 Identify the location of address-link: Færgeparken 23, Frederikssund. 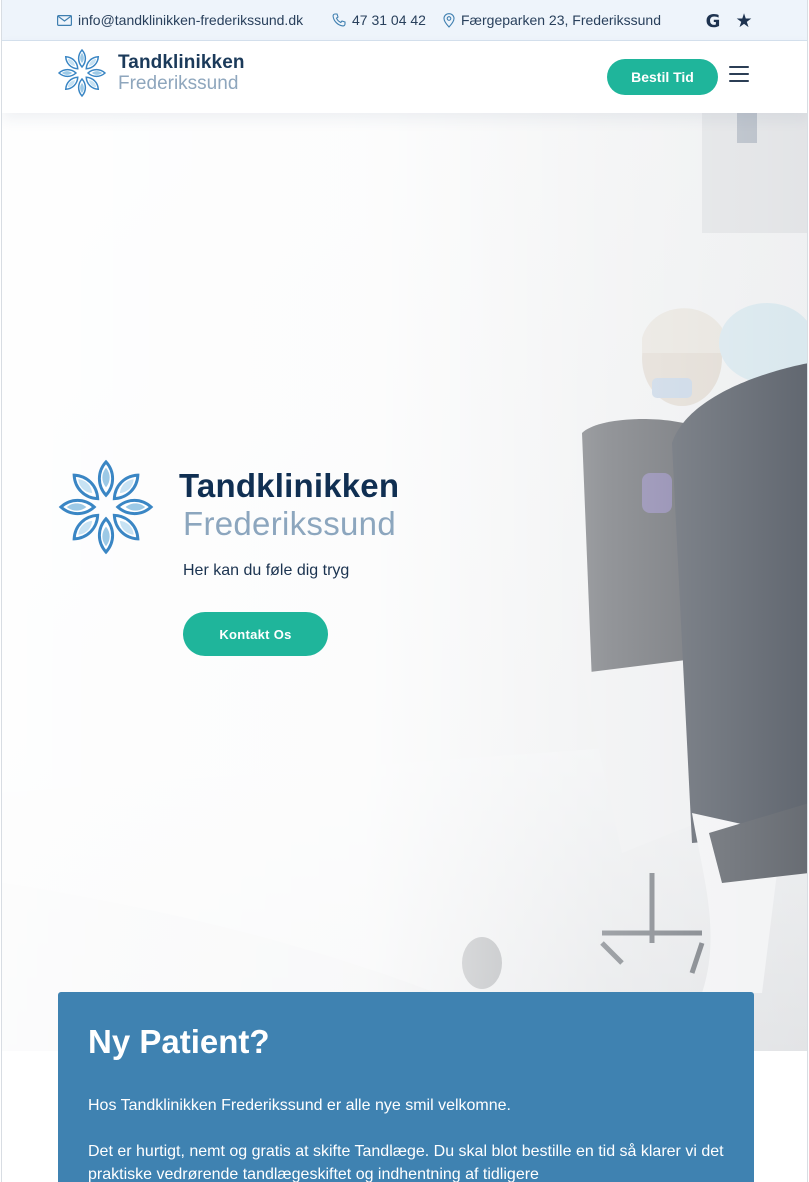
(552, 20).